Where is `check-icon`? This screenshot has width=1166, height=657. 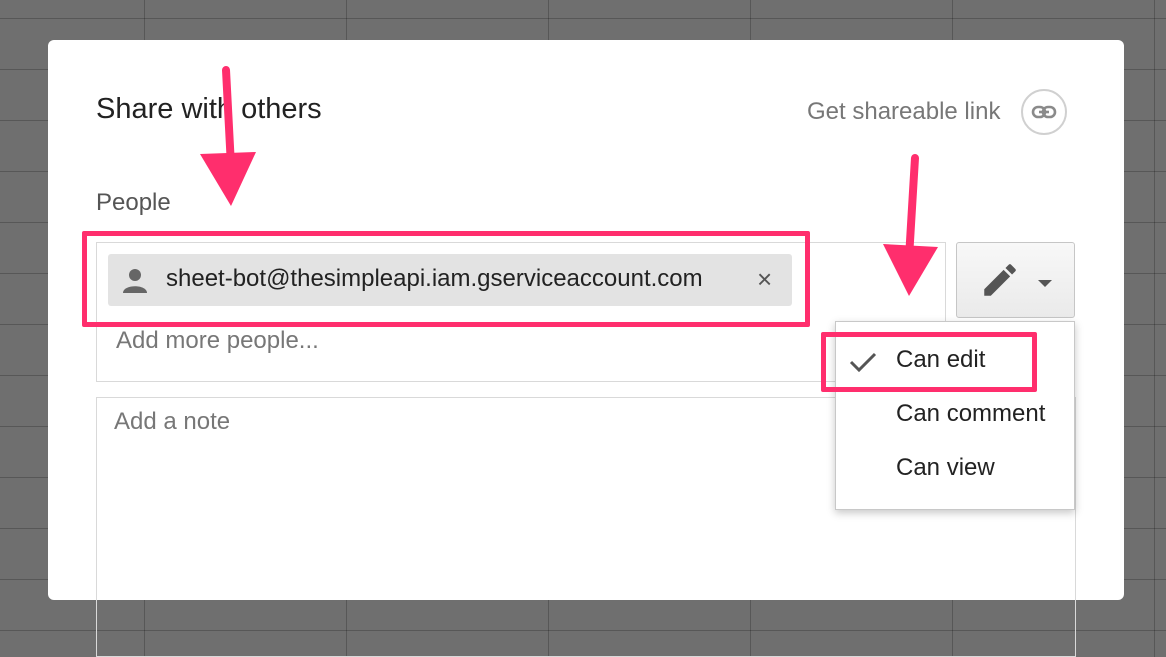
check-icon is located at coordinates (863, 362).